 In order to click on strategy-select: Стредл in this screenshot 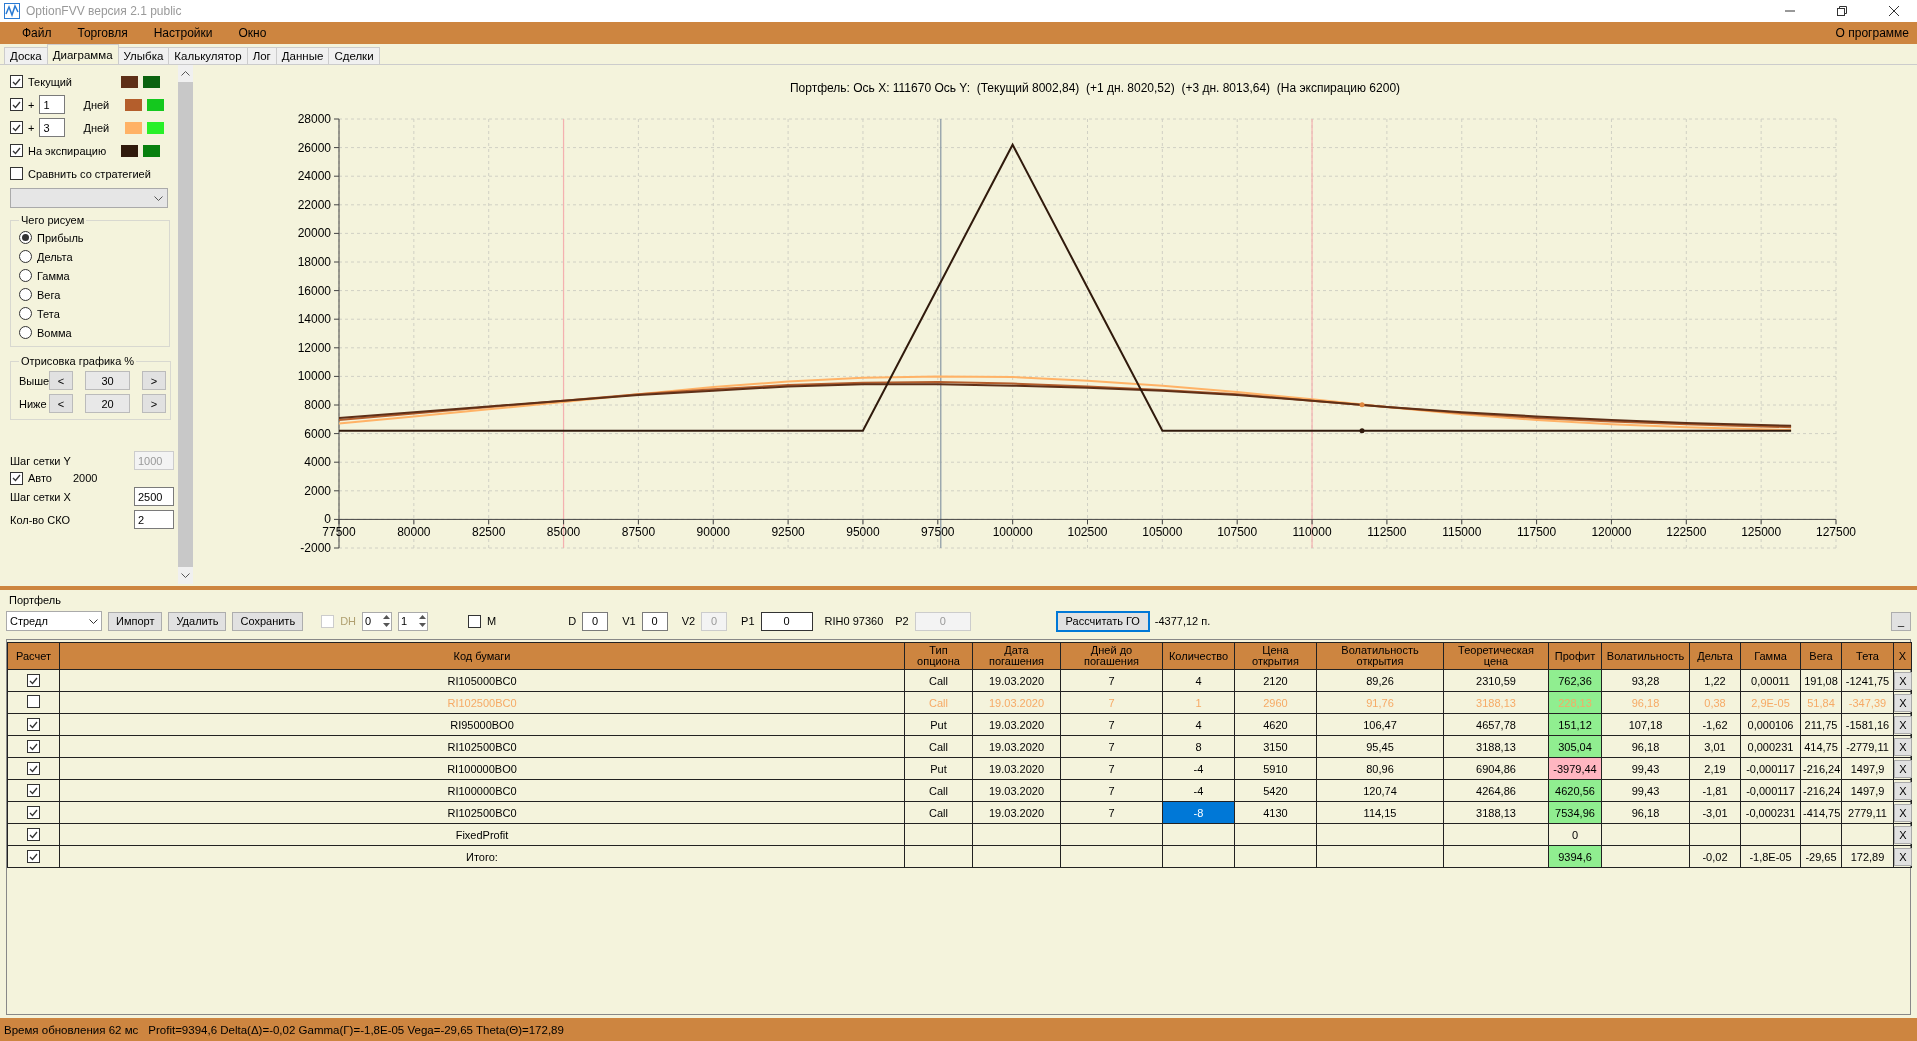, I will do `click(54, 621)`.